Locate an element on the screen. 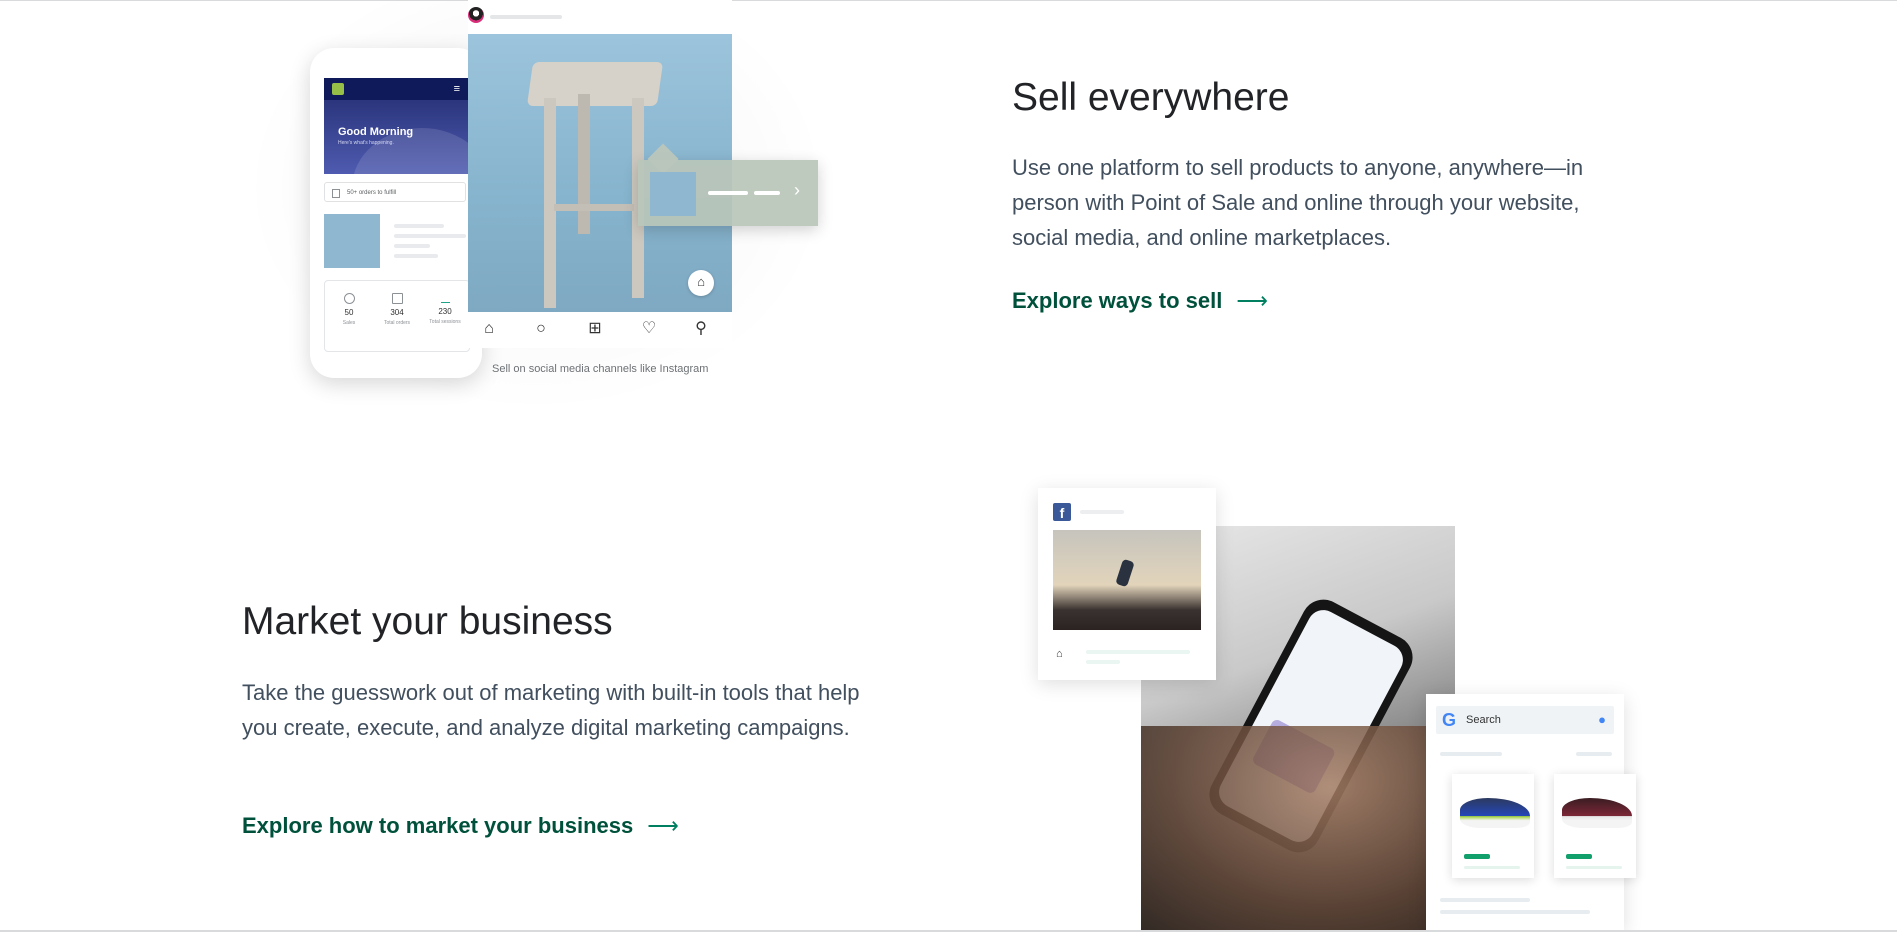 Image resolution: width=1897 pixels, height=932 pixels. market-your-business-heading: Market your business is located at coordinates (427, 621).